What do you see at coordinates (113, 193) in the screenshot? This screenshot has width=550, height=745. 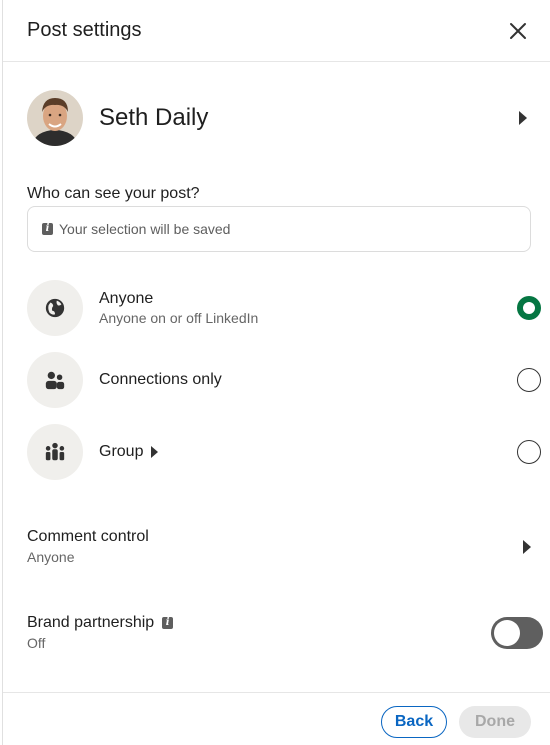 I see `visibility-question: Who can see your post?` at bounding box center [113, 193].